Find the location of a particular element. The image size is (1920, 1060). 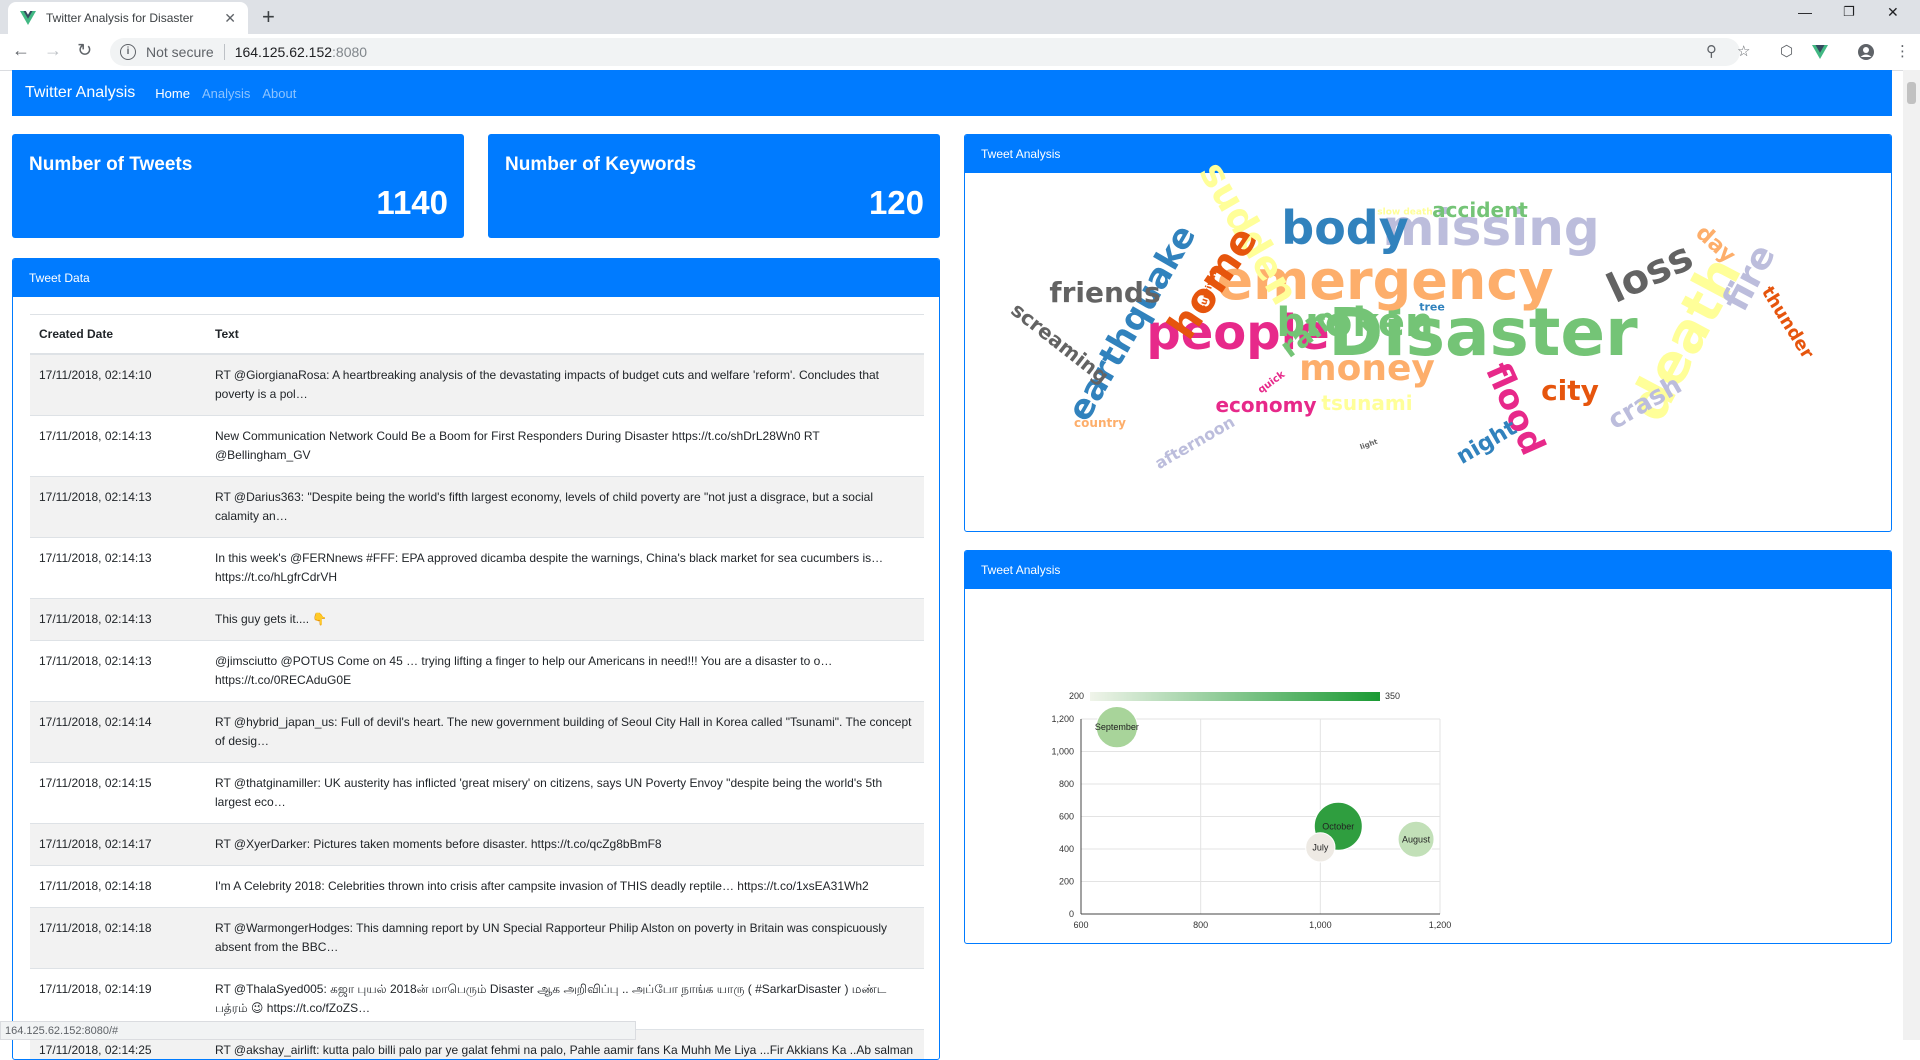

url-host: 164.125.62.152 is located at coordinates (283, 52).